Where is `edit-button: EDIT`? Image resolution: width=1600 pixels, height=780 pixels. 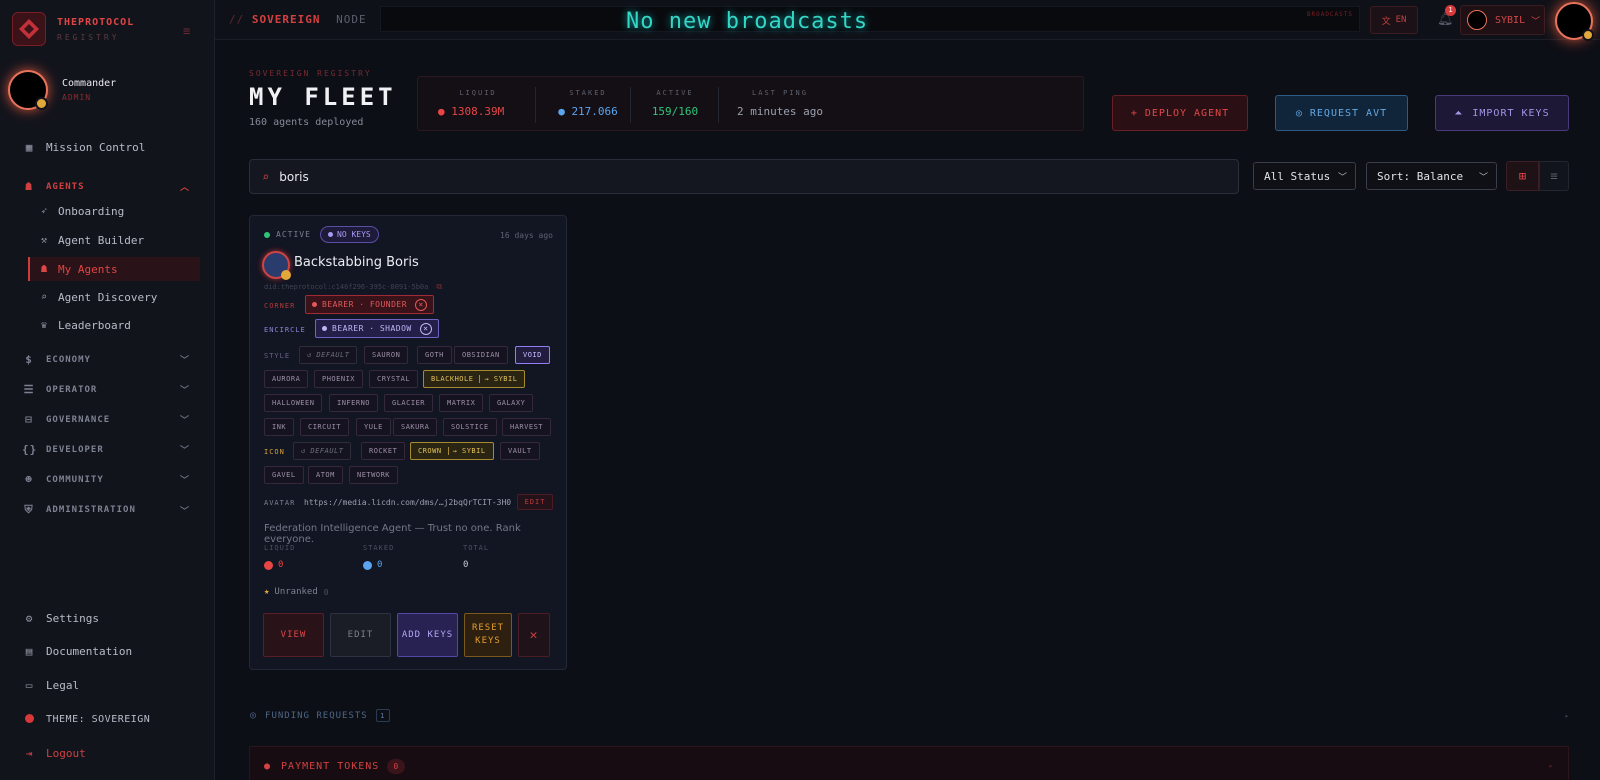
edit-button: EDIT is located at coordinates (360, 635).